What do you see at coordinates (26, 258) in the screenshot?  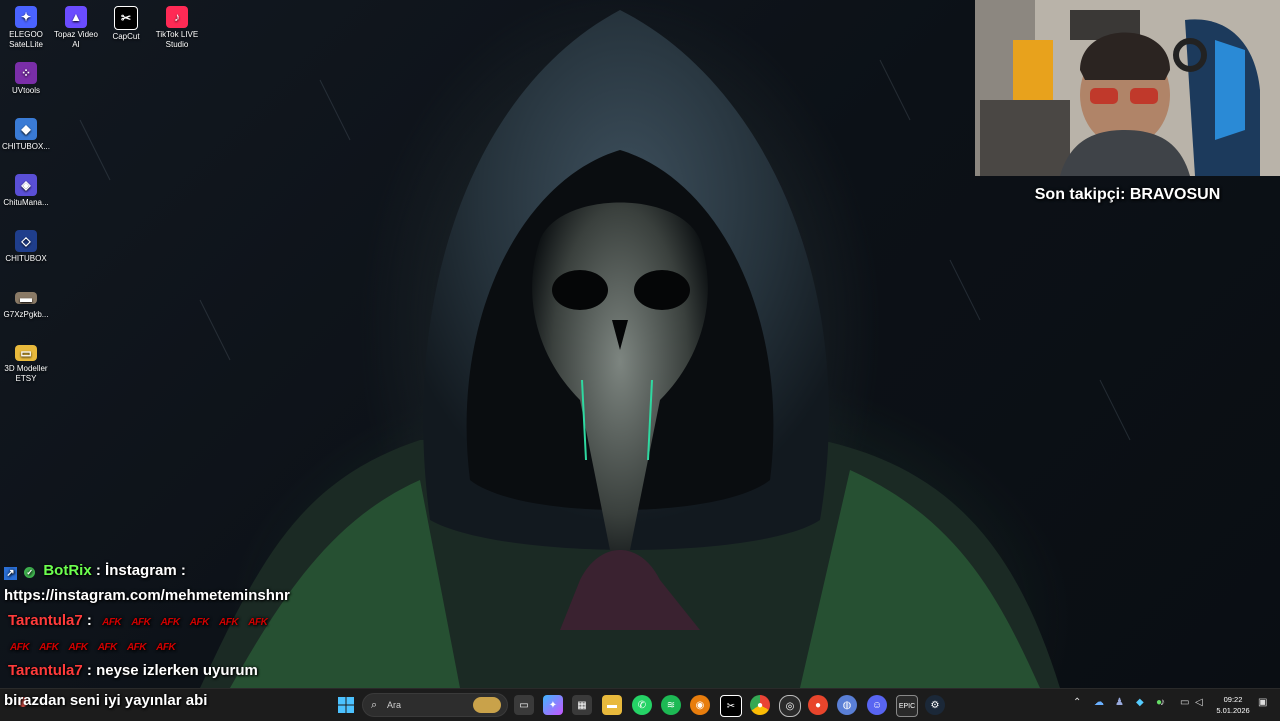 I see `desktop-icon-label: CHITUBOX` at bounding box center [26, 258].